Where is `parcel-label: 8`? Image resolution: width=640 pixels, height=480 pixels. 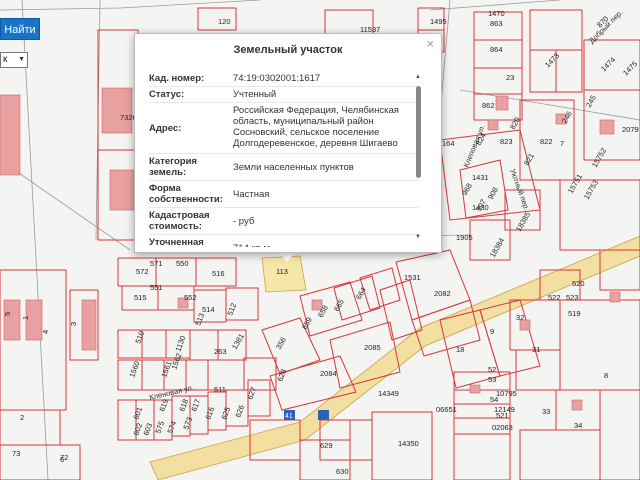
parcel-label: 8 is located at coordinates (606, 375).